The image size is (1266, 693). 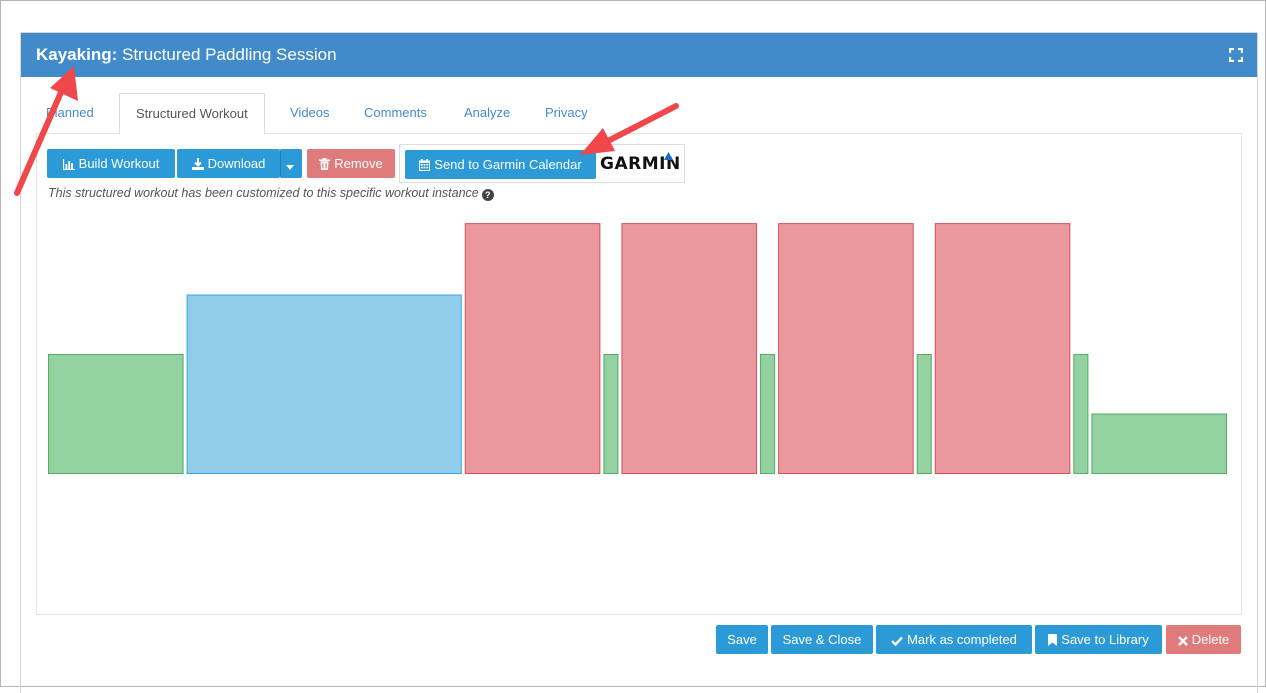 I want to click on workout-step-moderate, so click(x=324, y=384).